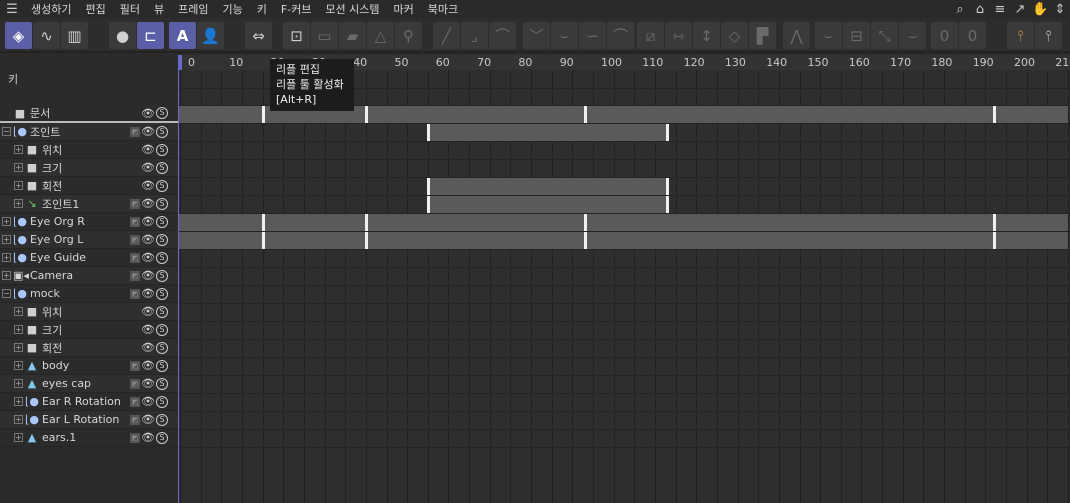 This screenshot has width=1070, height=503. What do you see at coordinates (193, 9) in the screenshot?
I see `menu-item: 프레임` at bounding box center [193, 9].